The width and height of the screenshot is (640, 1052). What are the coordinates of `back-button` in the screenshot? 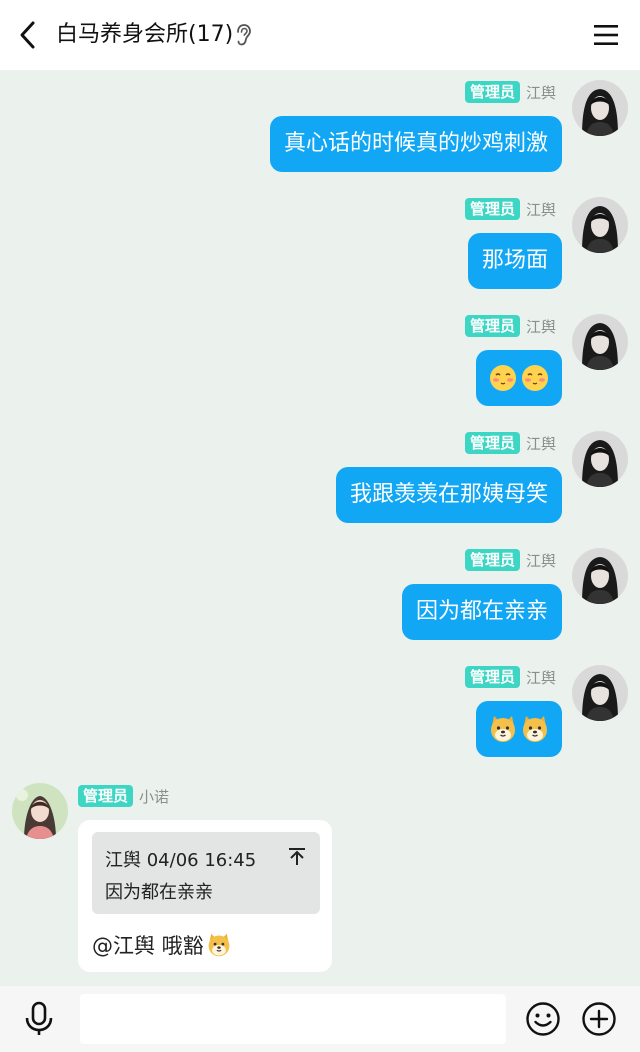 It's located at (28, 35).